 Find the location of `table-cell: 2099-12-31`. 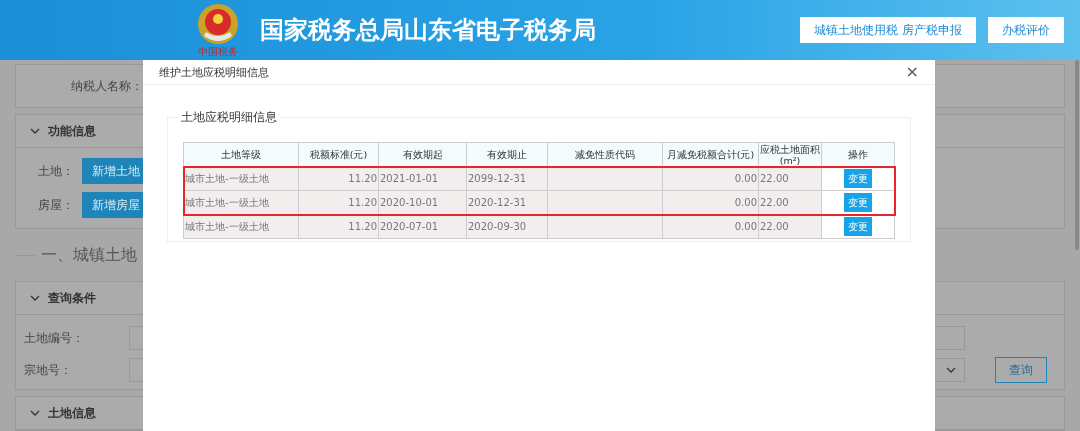

table-cell: 2099-12-31 is located at coordinates (507, 179).